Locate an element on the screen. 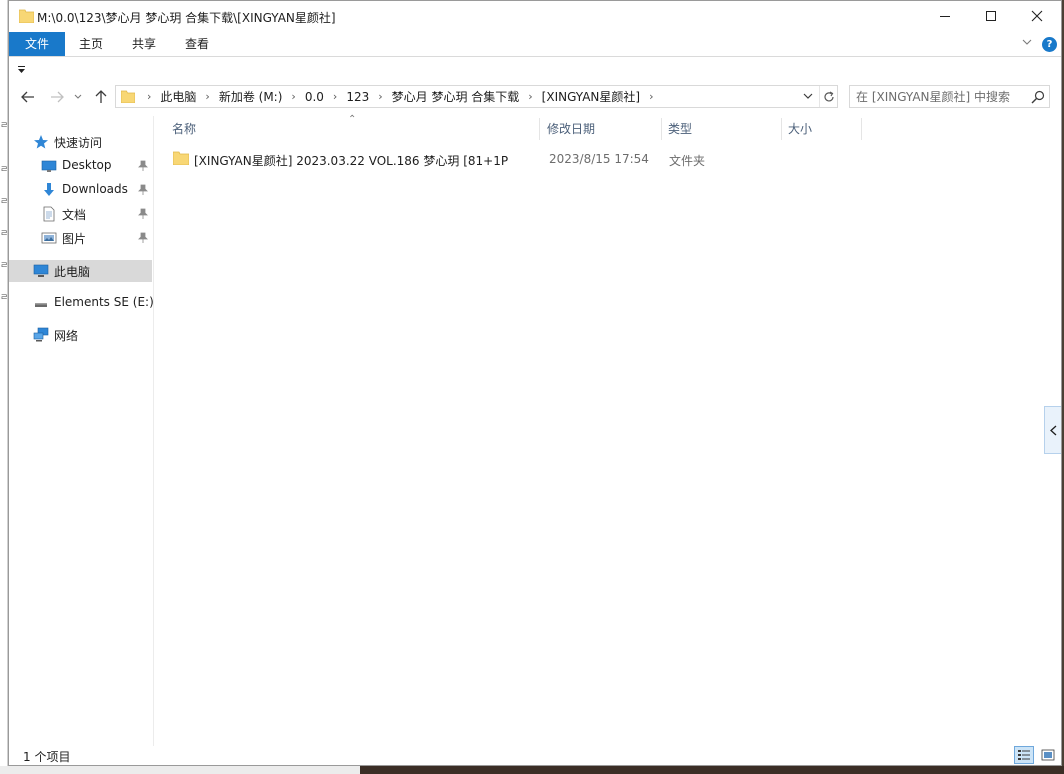  status-bar: 1 个项目 is located at coordinates (535, 755).